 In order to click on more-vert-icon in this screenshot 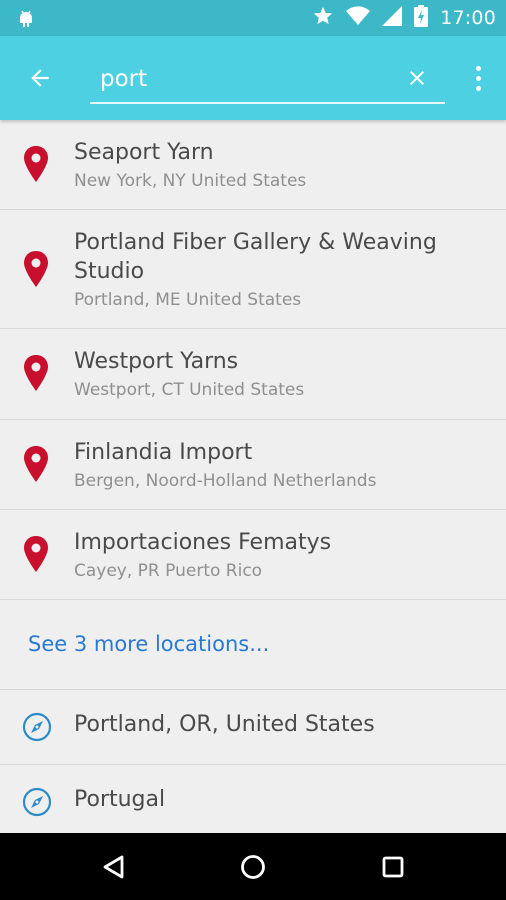, I will do `click(478, 68)`.